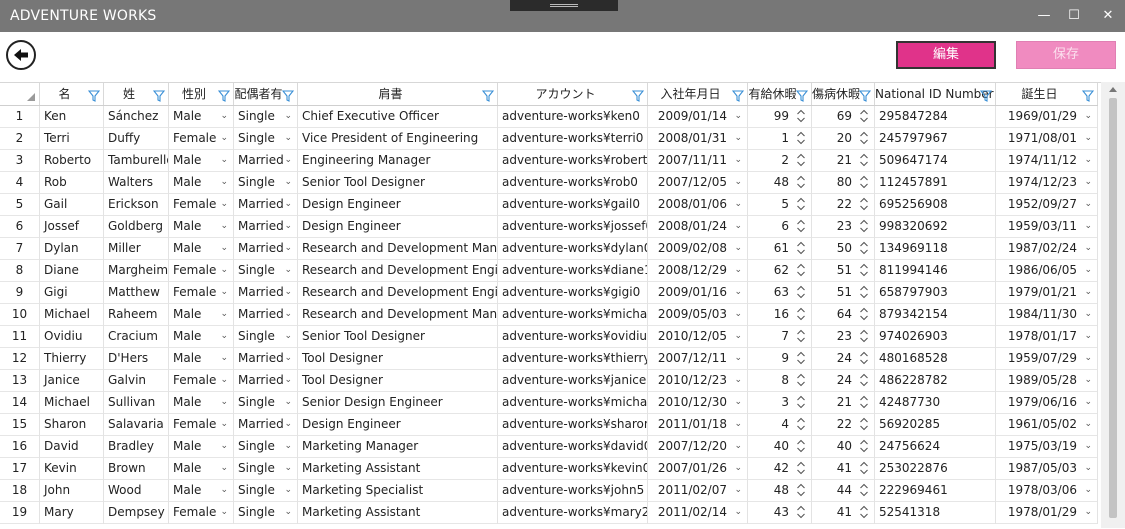  I want to click on cell-hire: 2008/12/29 ⌄, so click(698, 271).